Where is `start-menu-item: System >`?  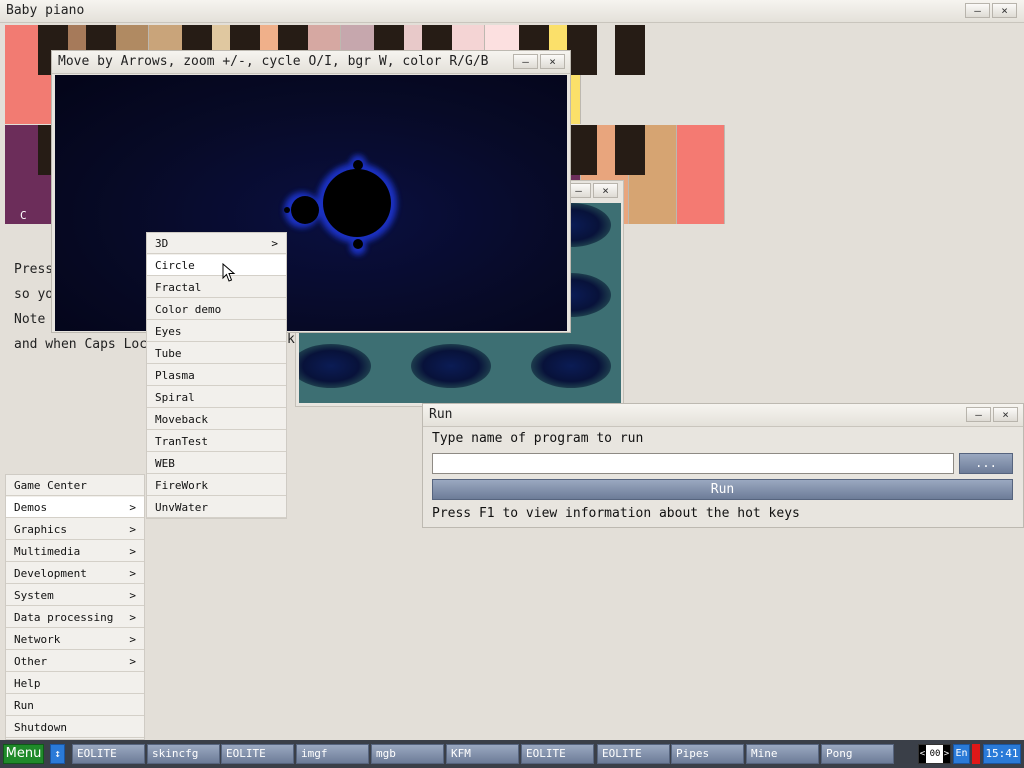 start-menu-item: System > is located at coordinates (75, 595).